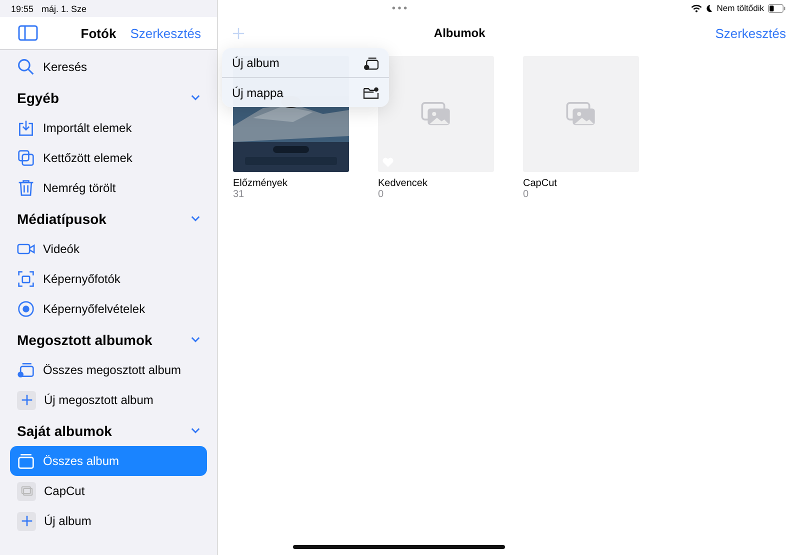 This screenshot has height=555, width=800. I want to click on battery-icon, so click(777, 8).